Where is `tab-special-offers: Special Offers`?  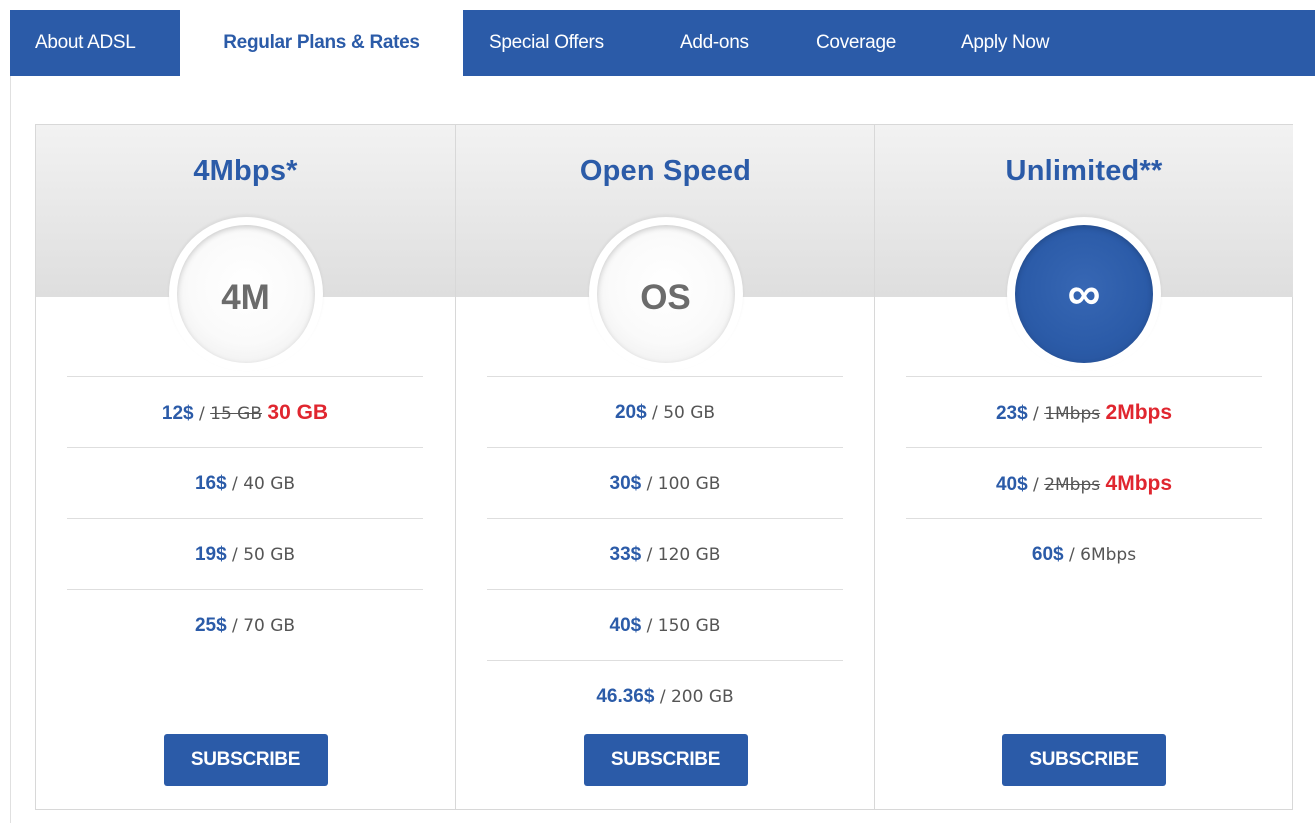
tab-special-offers: Special Offers is located at coordinates (546, 43).